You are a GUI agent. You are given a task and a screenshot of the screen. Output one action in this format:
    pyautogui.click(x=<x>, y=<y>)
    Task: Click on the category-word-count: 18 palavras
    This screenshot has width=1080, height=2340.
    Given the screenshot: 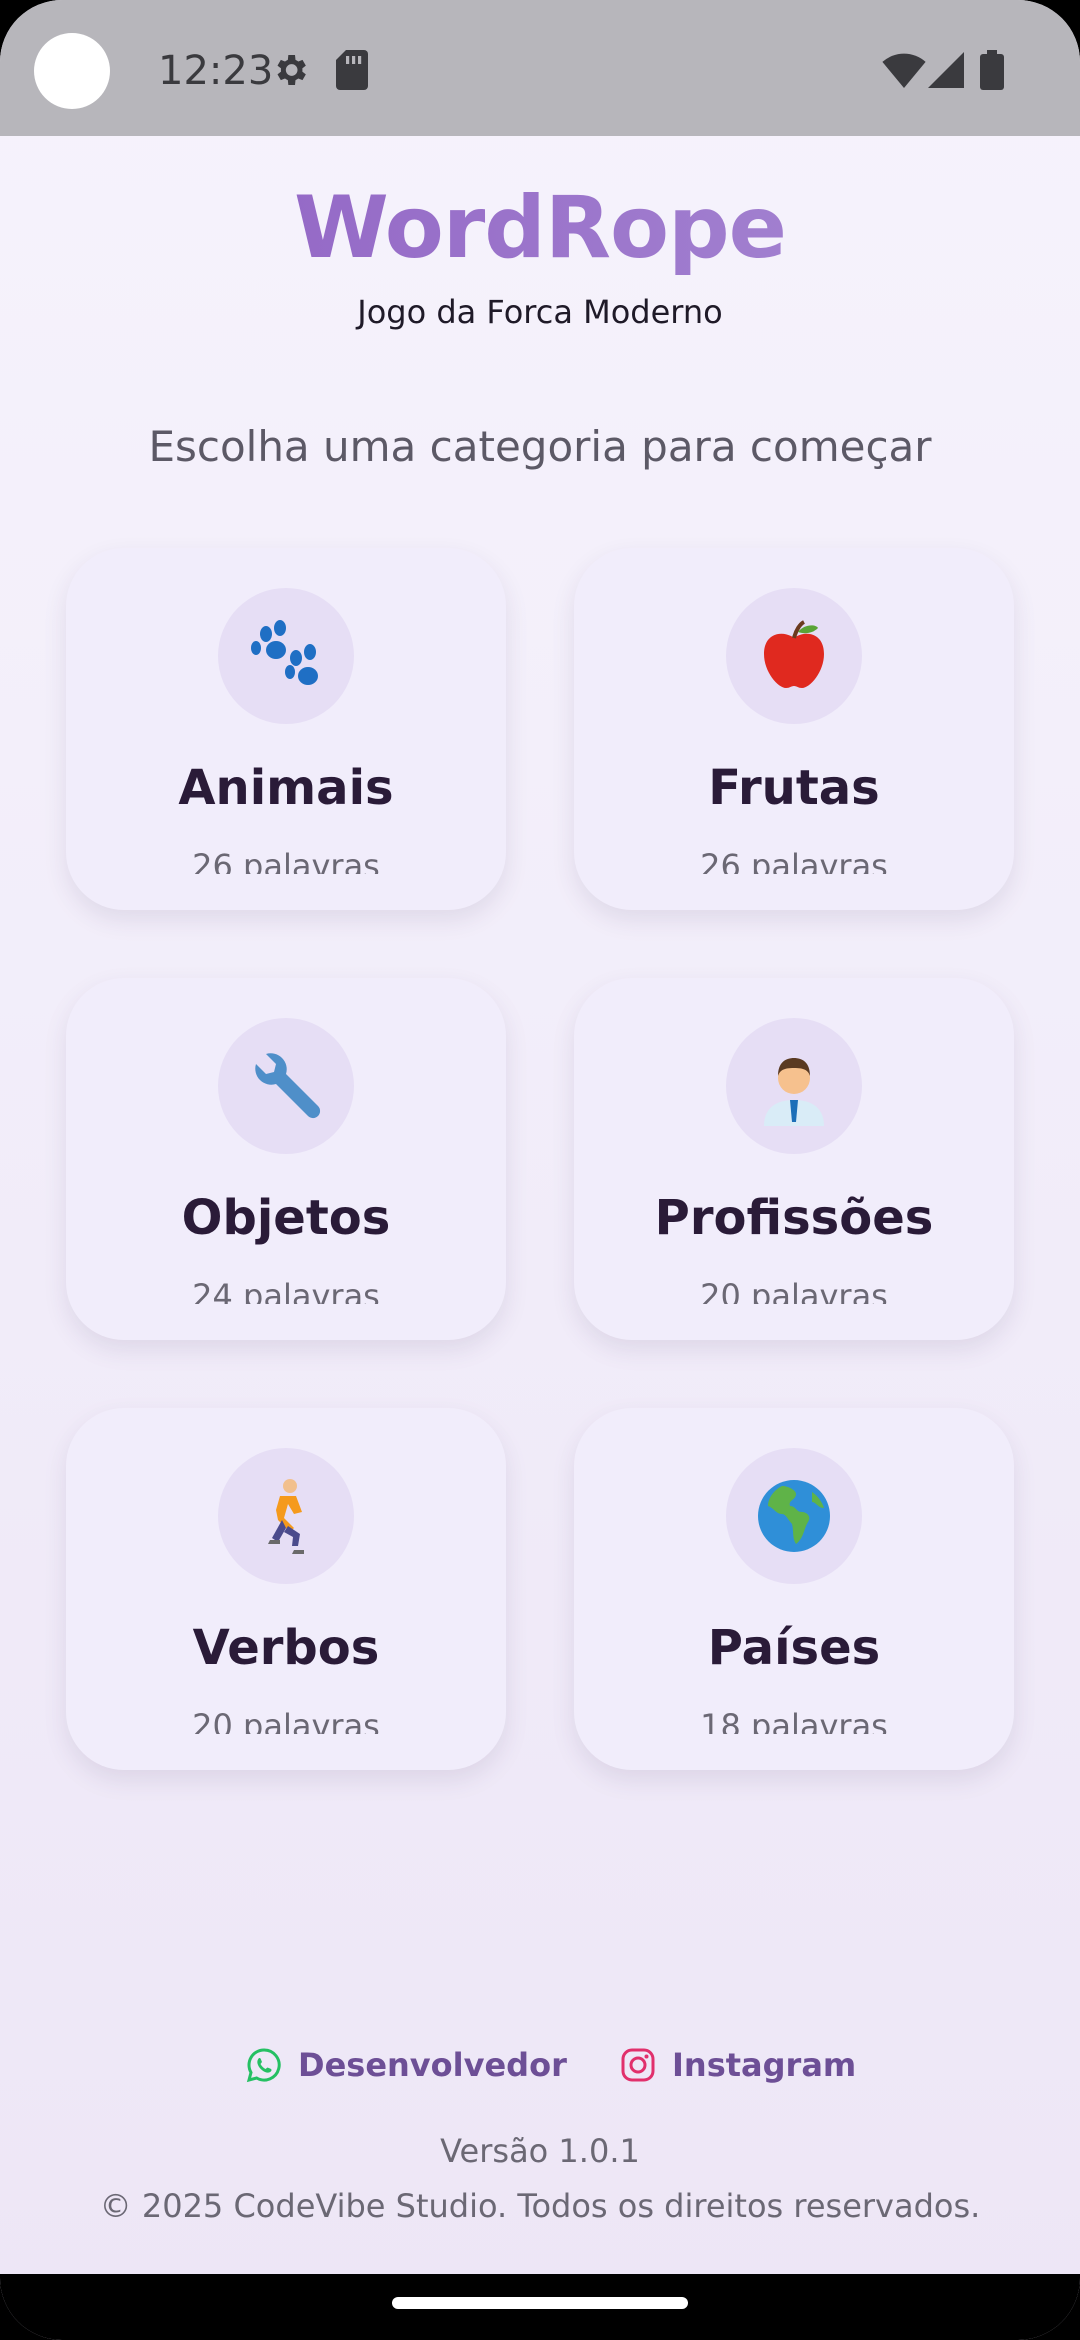 What is the action you would take?
    pyautogui.click(x=794, y=1720)
    